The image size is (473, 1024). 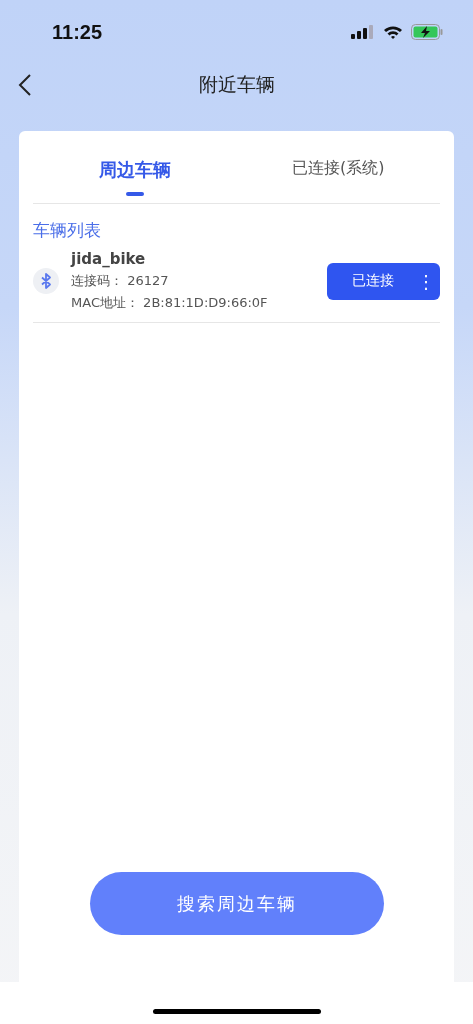 I want to click on back-icon, so click(x=25, y=85).